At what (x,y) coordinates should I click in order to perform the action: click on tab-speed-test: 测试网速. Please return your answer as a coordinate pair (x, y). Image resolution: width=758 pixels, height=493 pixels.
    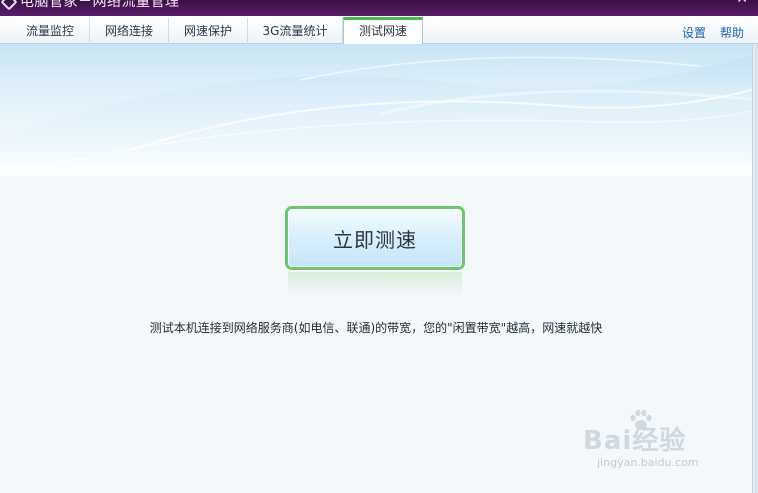
    Looking at the image, I should click on (383, 30).